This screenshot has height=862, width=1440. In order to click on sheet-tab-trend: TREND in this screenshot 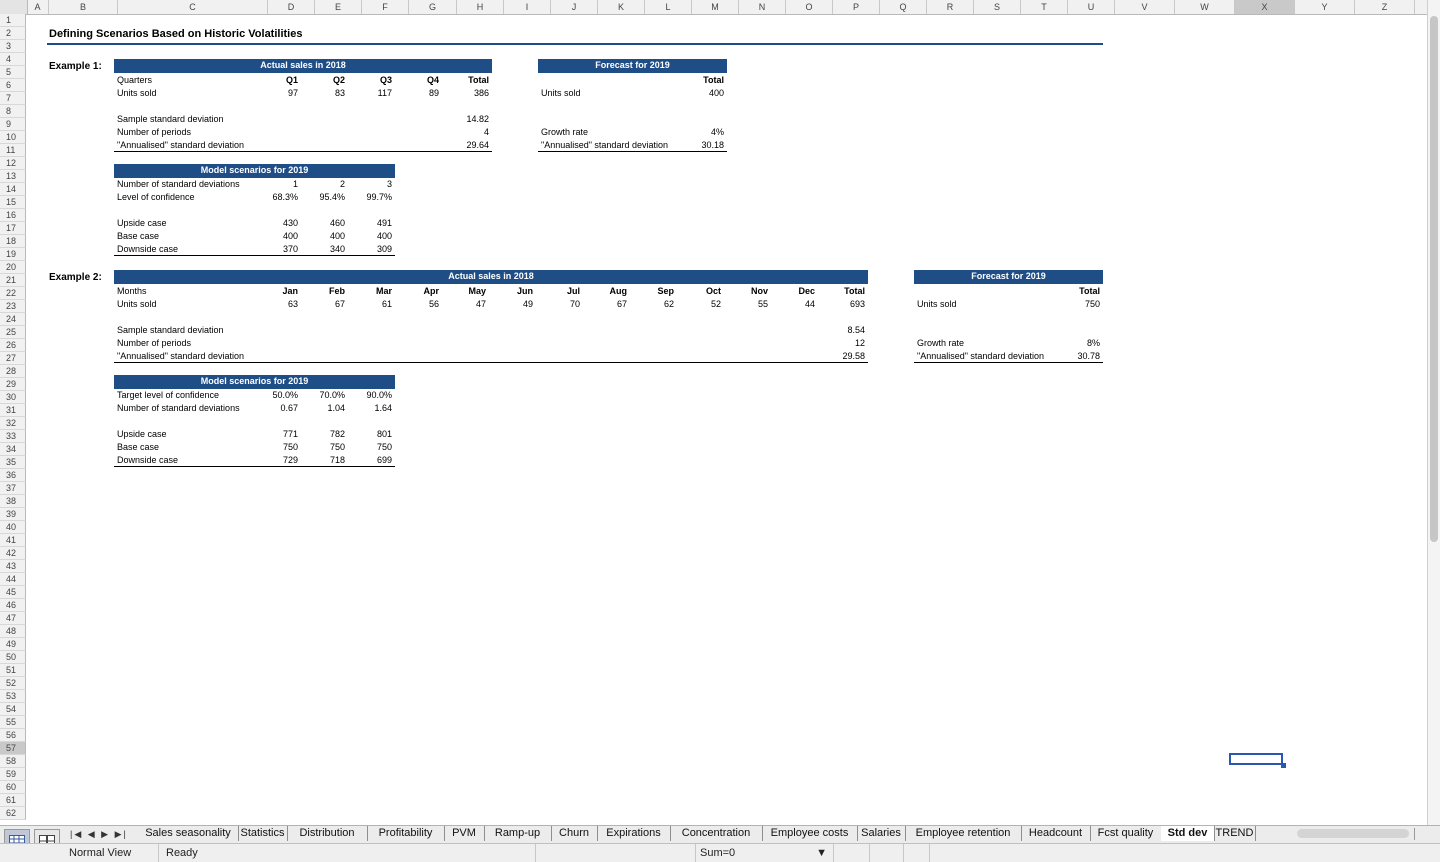, I will do `click(1235, 833)`.